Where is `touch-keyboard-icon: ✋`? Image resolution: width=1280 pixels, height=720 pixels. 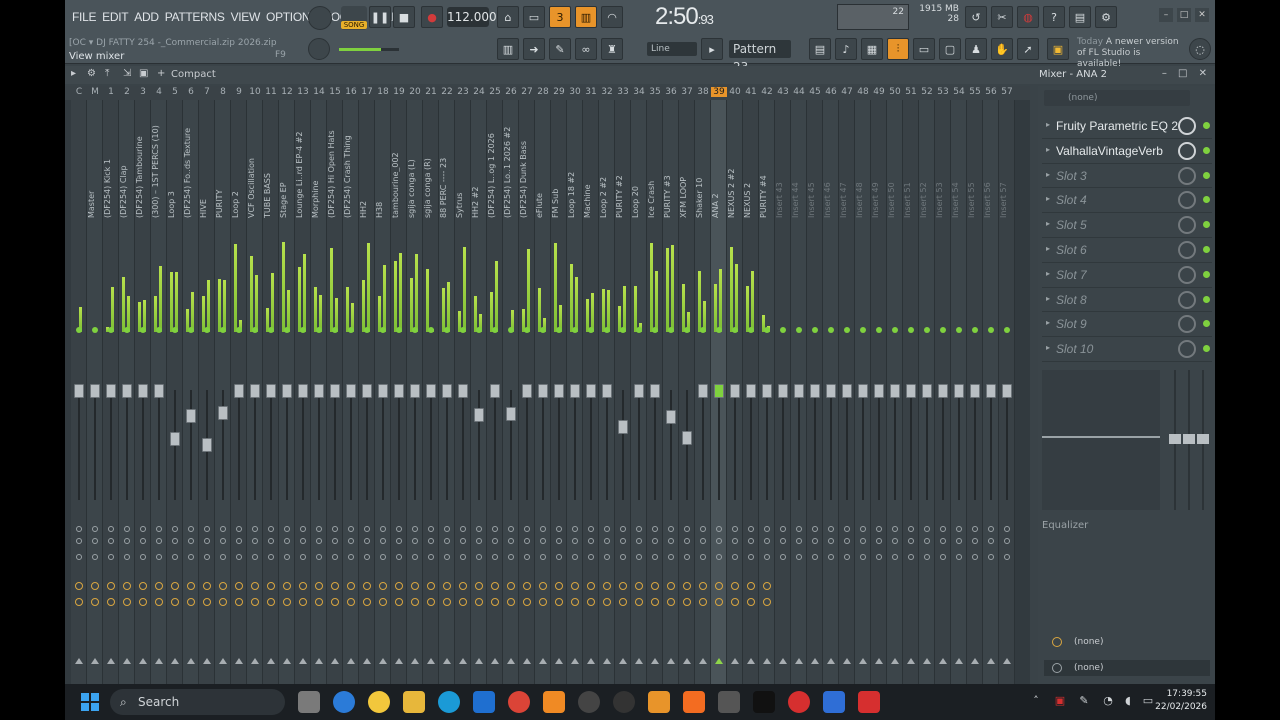
touch-keyboard-icon: ✋ is located at coordinates (1002, 49).